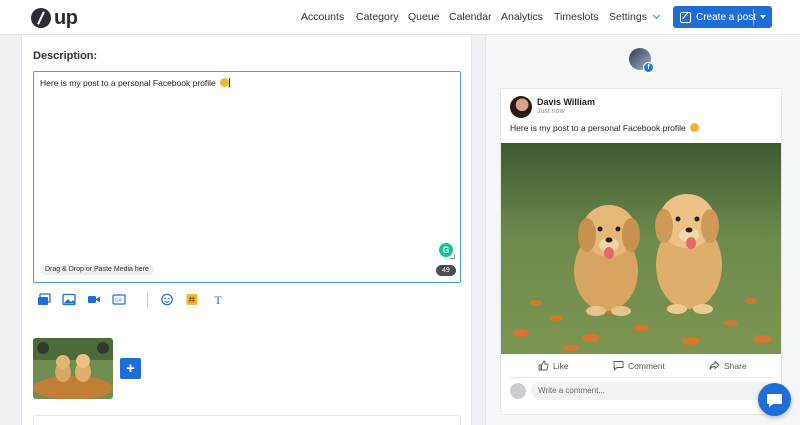 The width and height of the screenshot is (800, 425). I want to click on like-button: Like, so click(553, 365).